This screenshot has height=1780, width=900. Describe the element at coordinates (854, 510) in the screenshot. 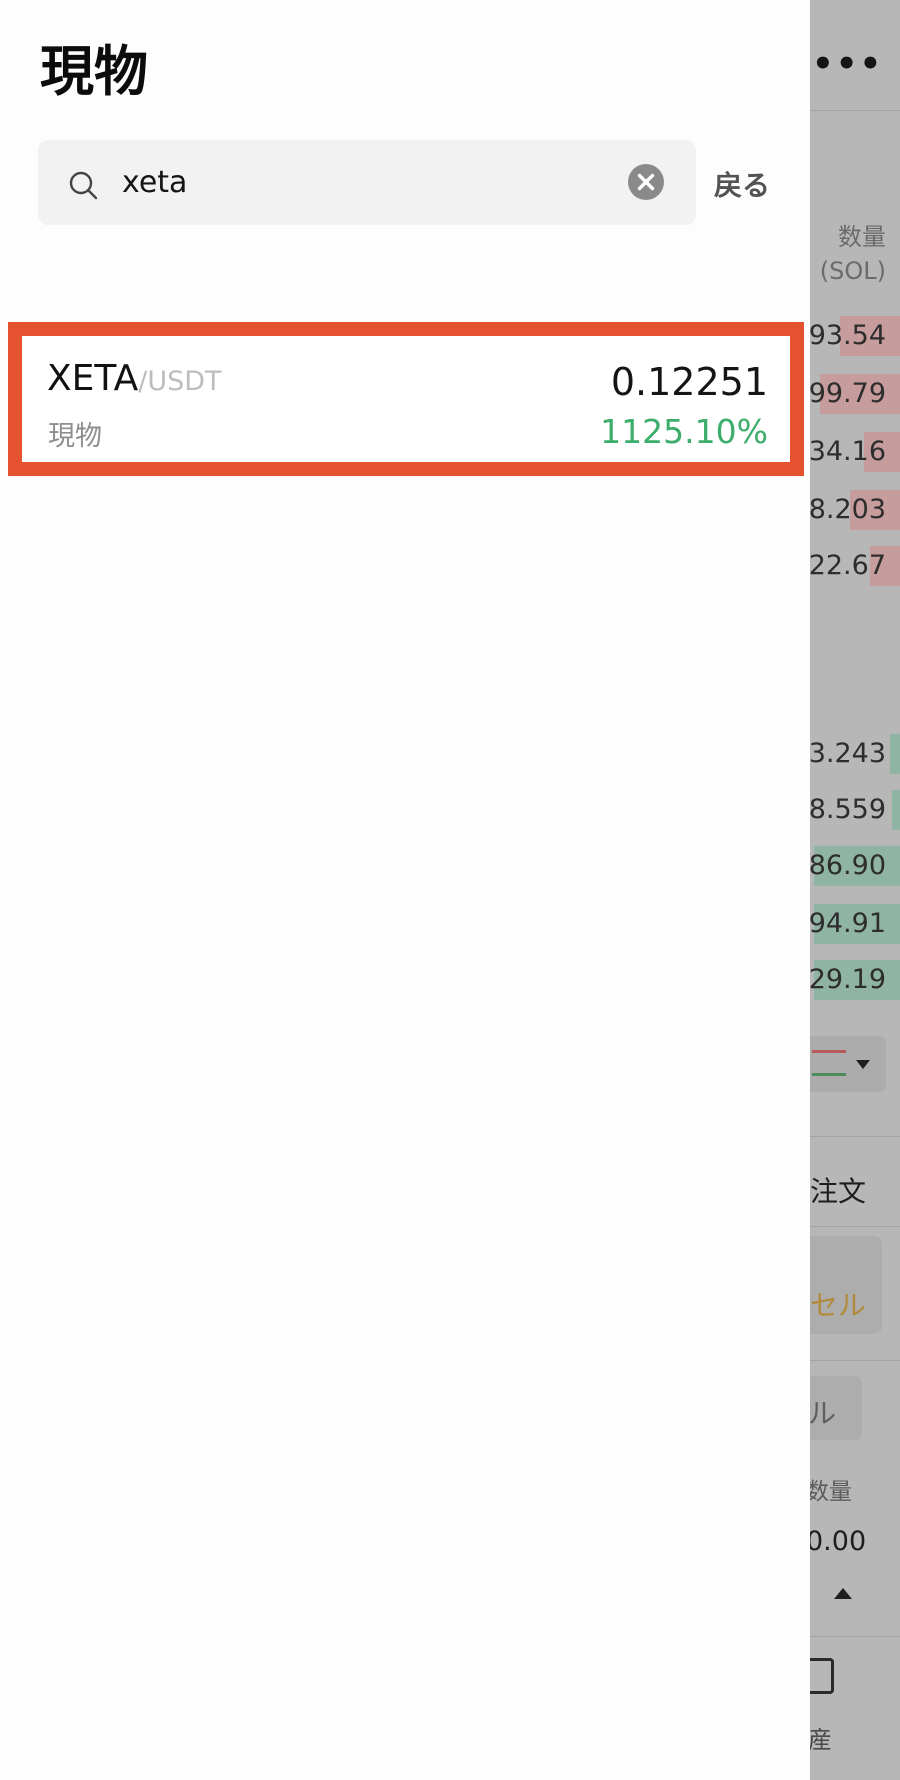

I see `ask-row: 8.203` at that location.